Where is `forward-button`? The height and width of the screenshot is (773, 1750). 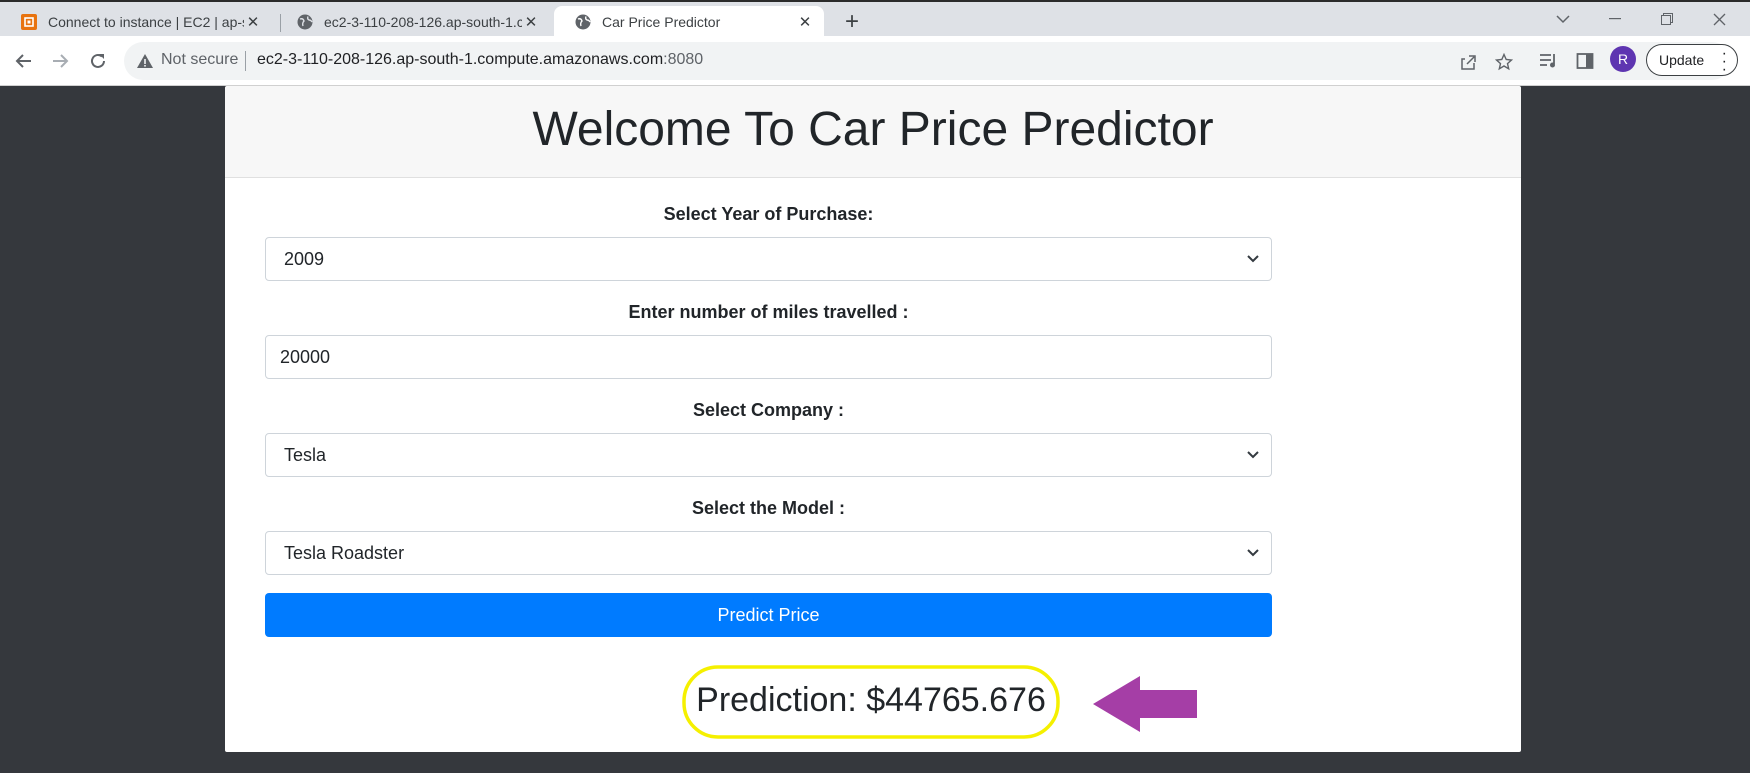
forward-button is located at coordinates (60, 61).